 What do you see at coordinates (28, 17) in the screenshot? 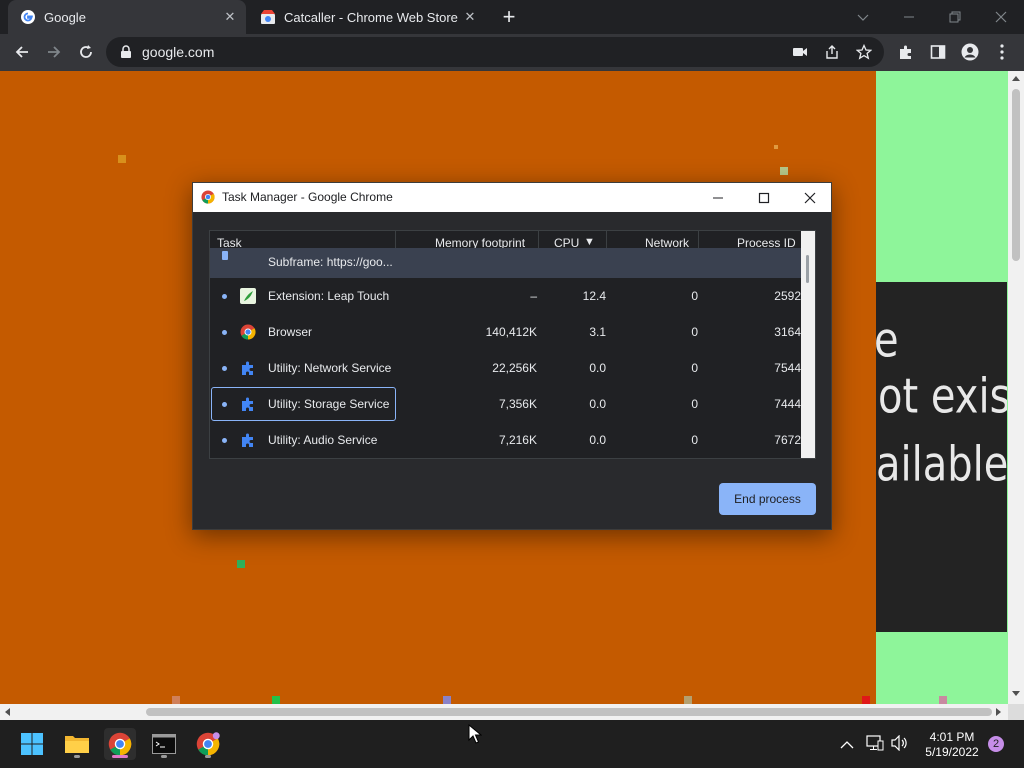
I see `google-favicon-icon` at bounding box center [28, 17].